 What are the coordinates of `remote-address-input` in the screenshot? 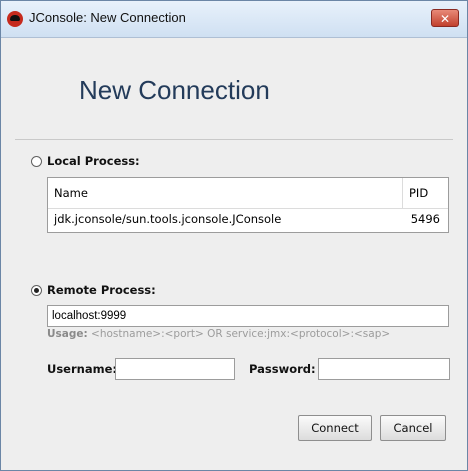 It's located at (248, 316).